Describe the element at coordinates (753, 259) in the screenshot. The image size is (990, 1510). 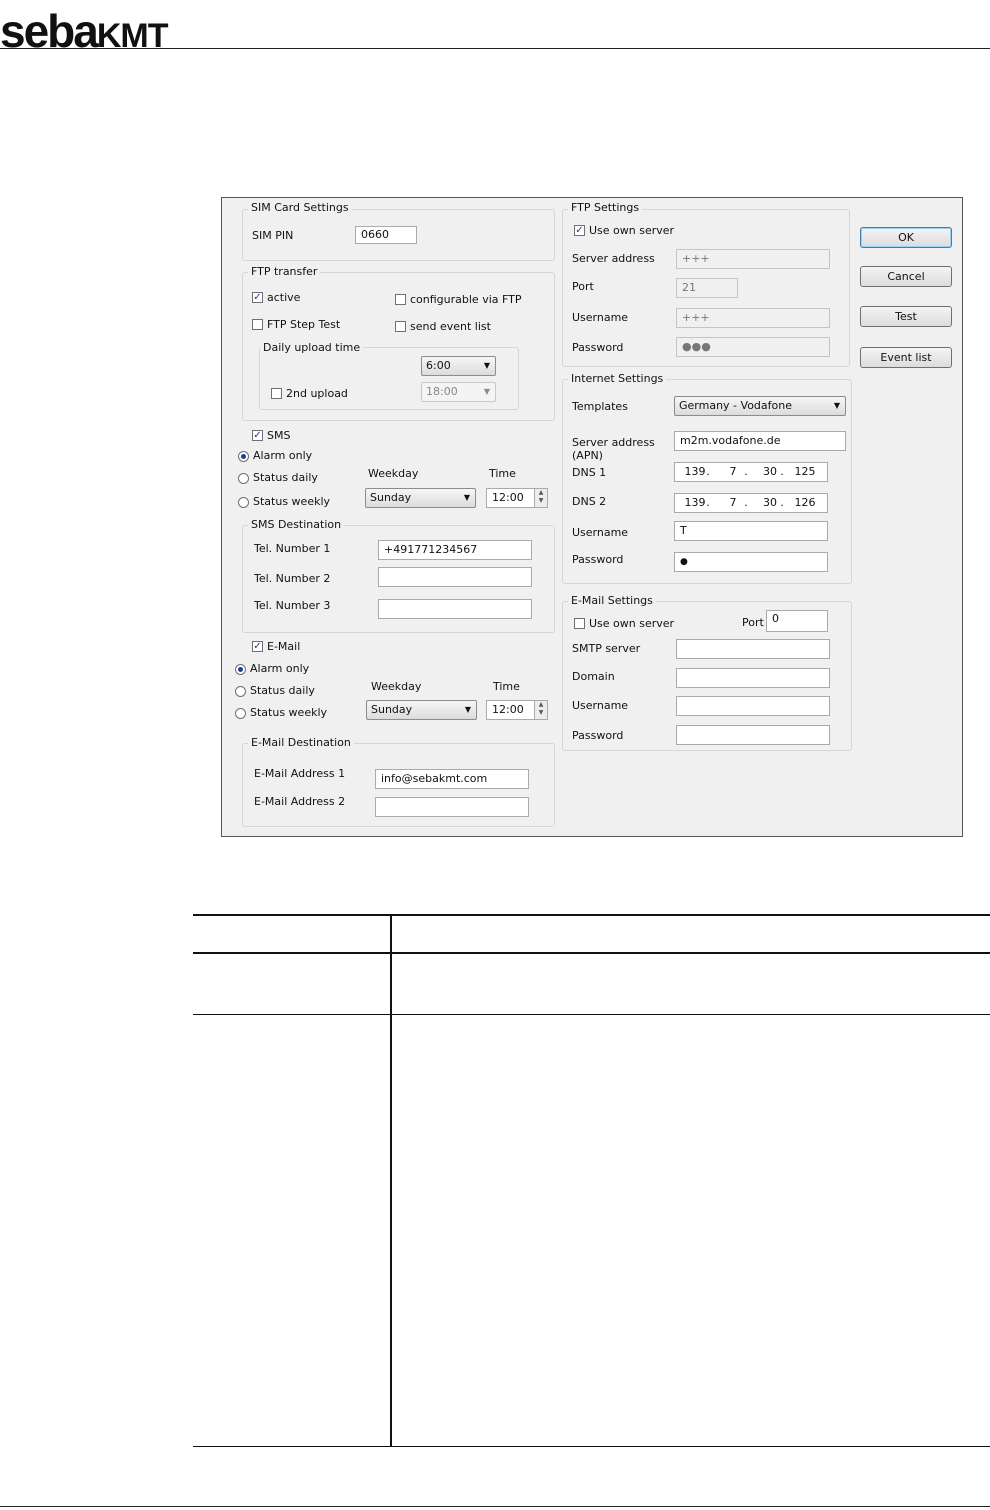
I see `ftp-server-input: +++` at that location.